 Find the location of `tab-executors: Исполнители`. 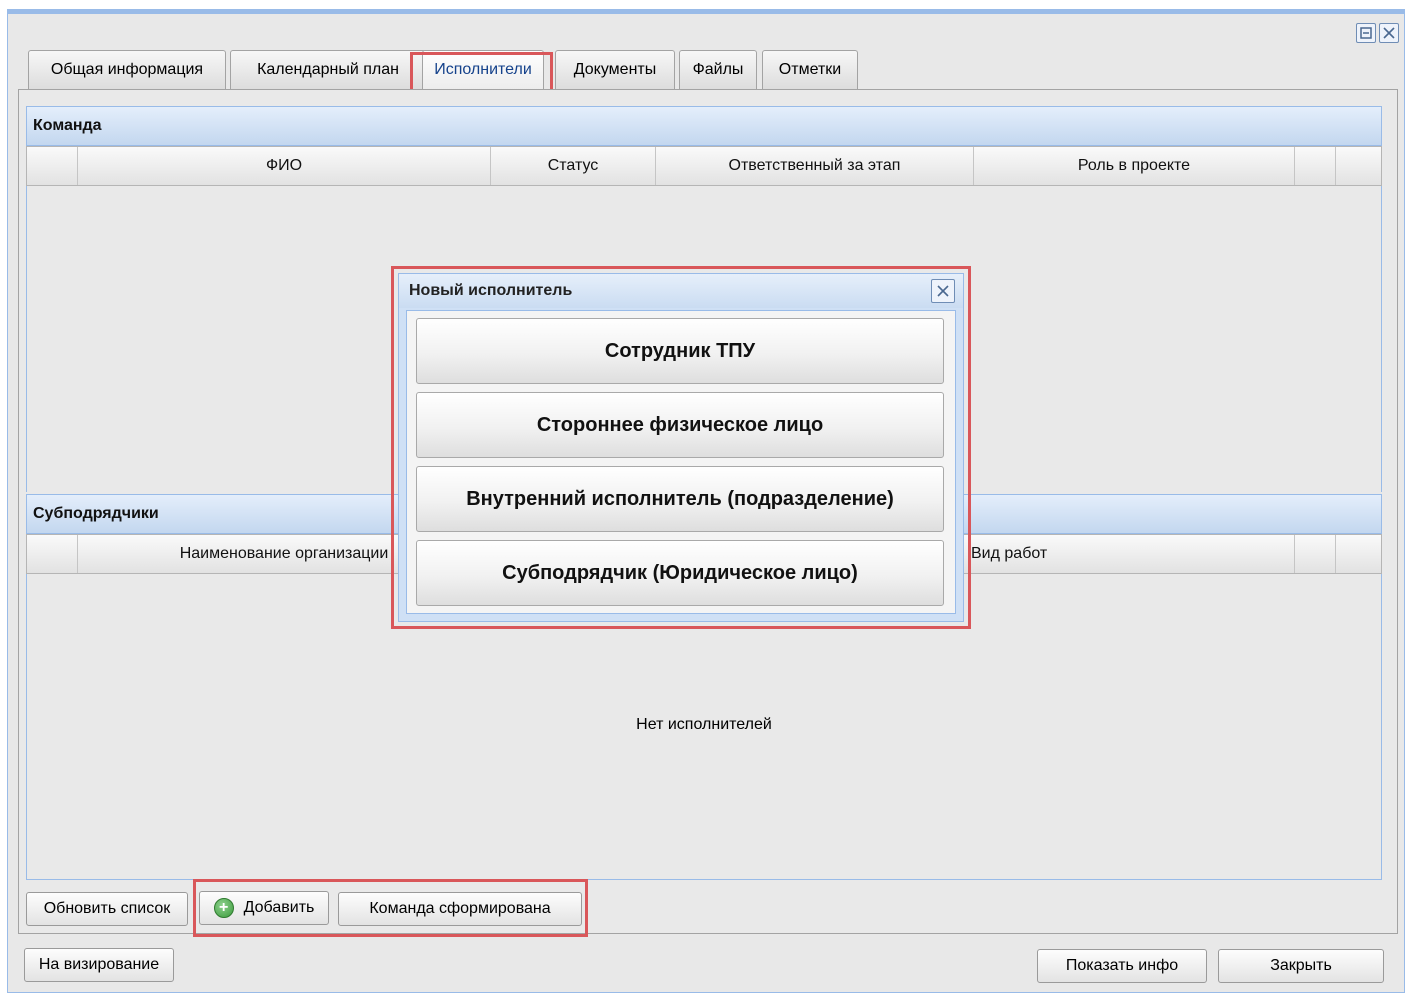

tab-executors: Исполнители is located at coordinates (483, 70).